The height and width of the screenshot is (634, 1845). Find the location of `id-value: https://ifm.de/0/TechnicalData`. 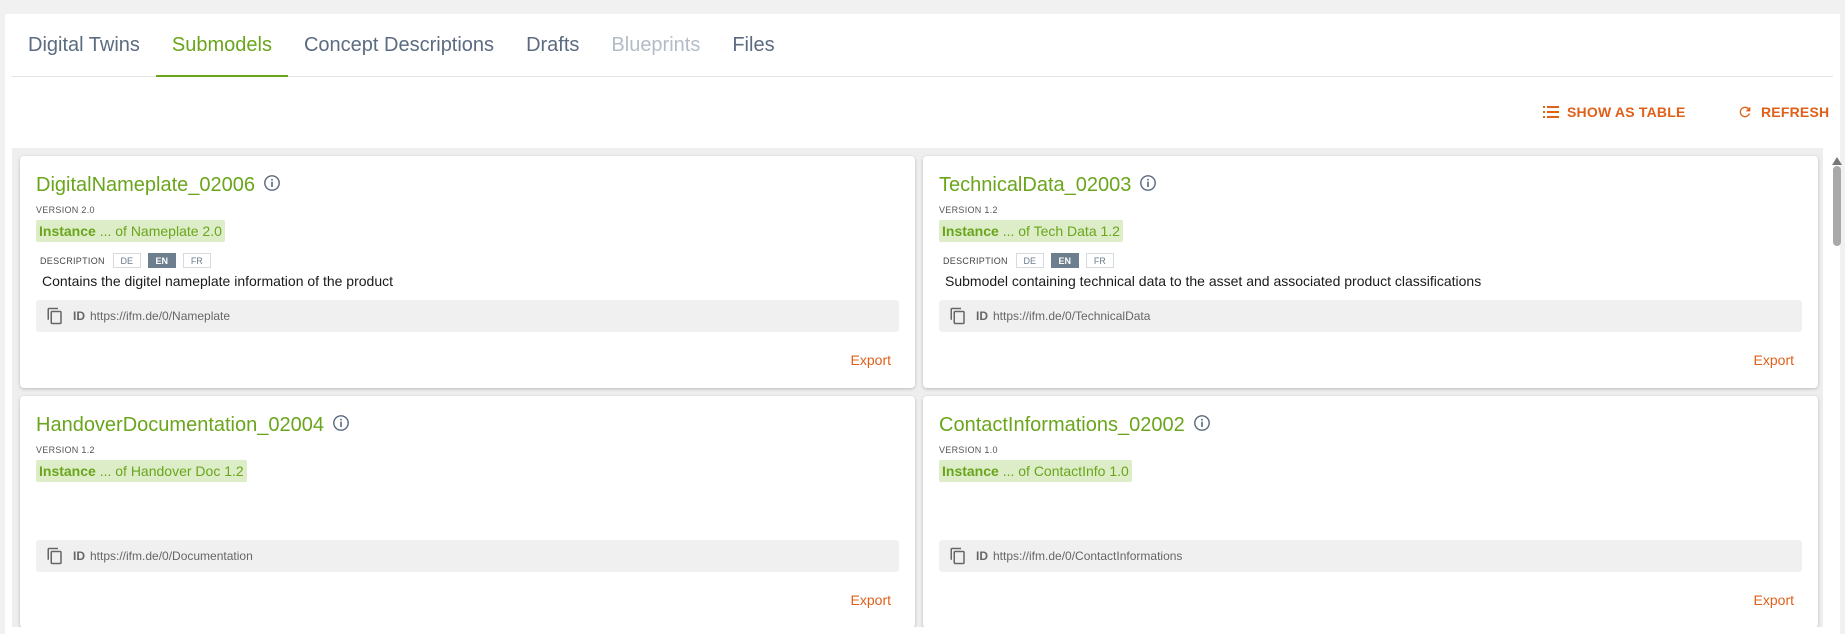

id-value: https://ifm.de/0/TechnicalData is located at coordinates (1072, 316).